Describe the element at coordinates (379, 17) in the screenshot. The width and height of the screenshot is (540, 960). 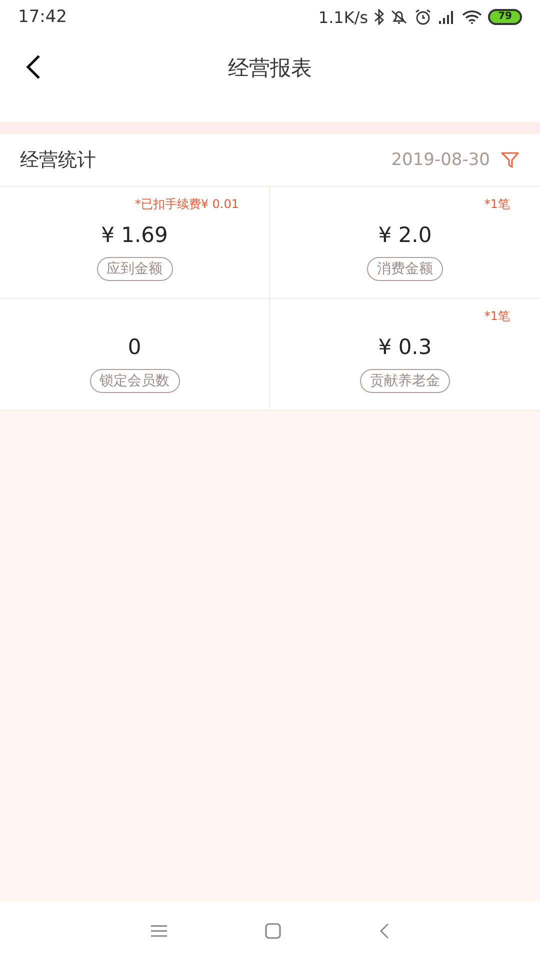
I see `bluetooth-icon` at that location.